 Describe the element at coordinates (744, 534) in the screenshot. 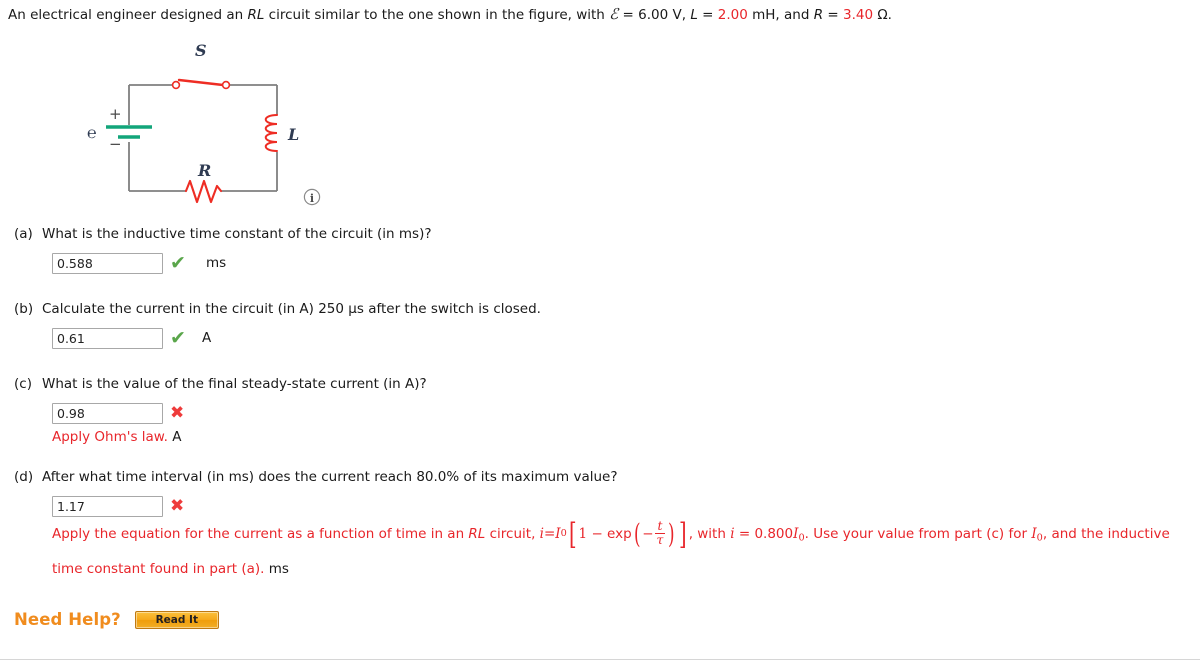

I see `cond-equals: =` at that location.